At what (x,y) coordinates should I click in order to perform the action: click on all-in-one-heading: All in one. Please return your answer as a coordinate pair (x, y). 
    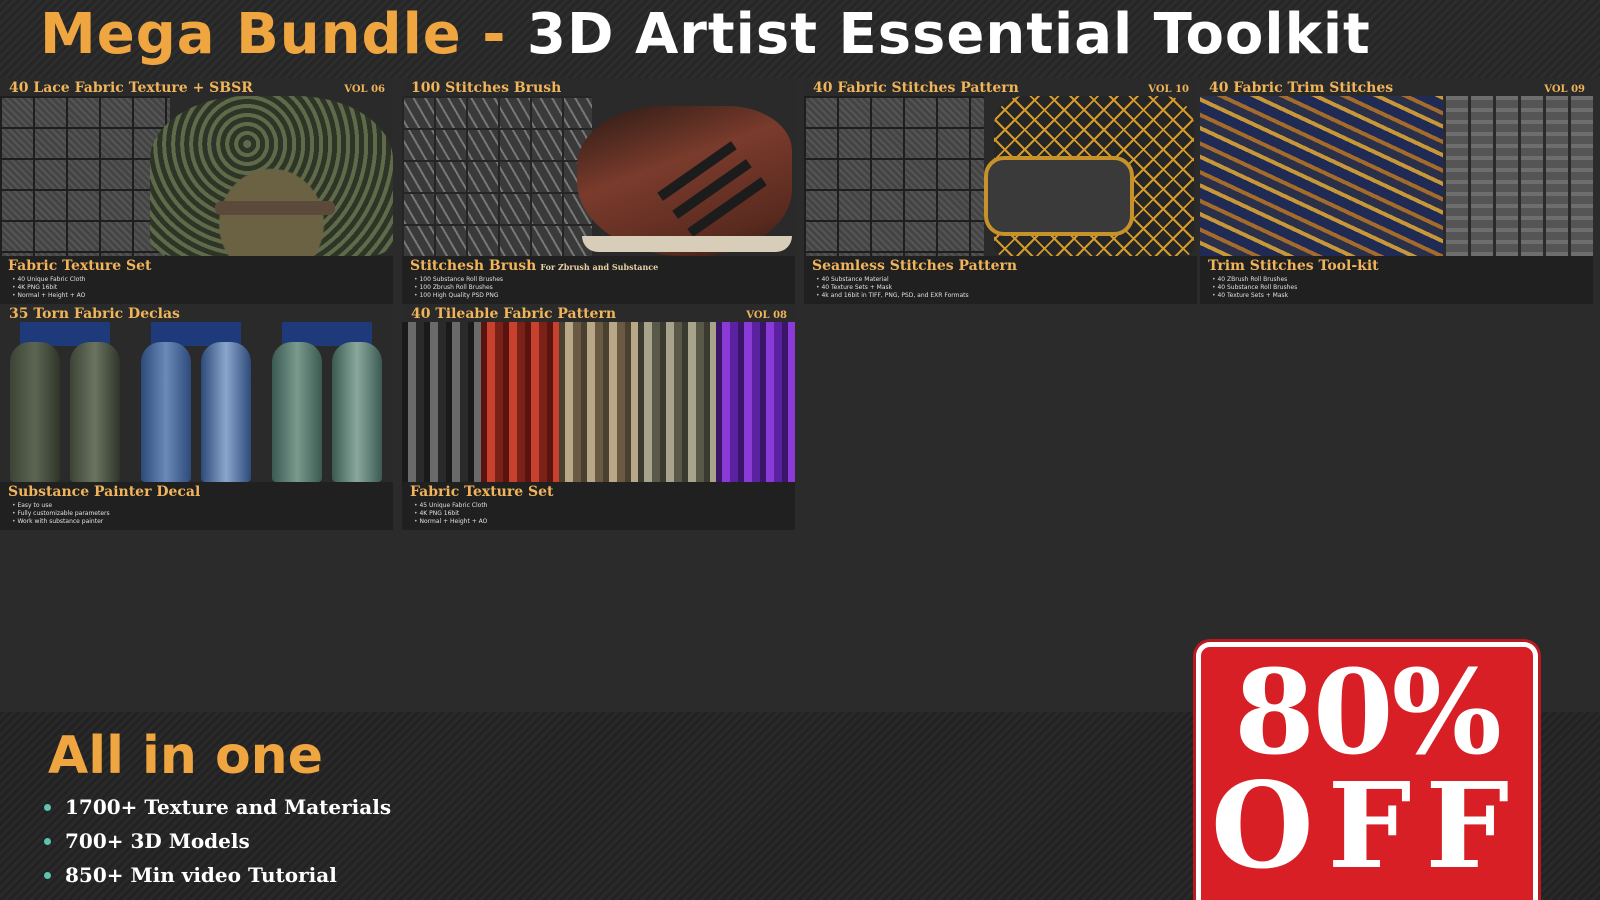
    Looking at the image, I should click on (185, 756).